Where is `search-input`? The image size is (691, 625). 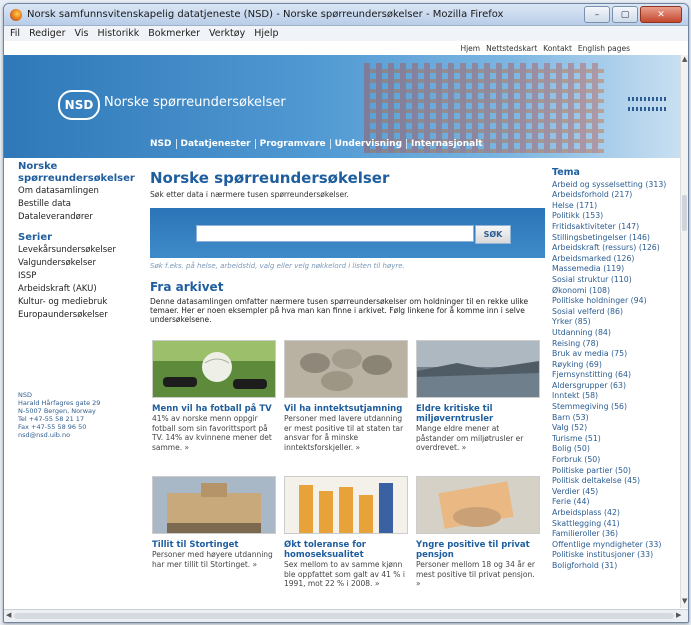 search-input is located at coordinates (335, 233).